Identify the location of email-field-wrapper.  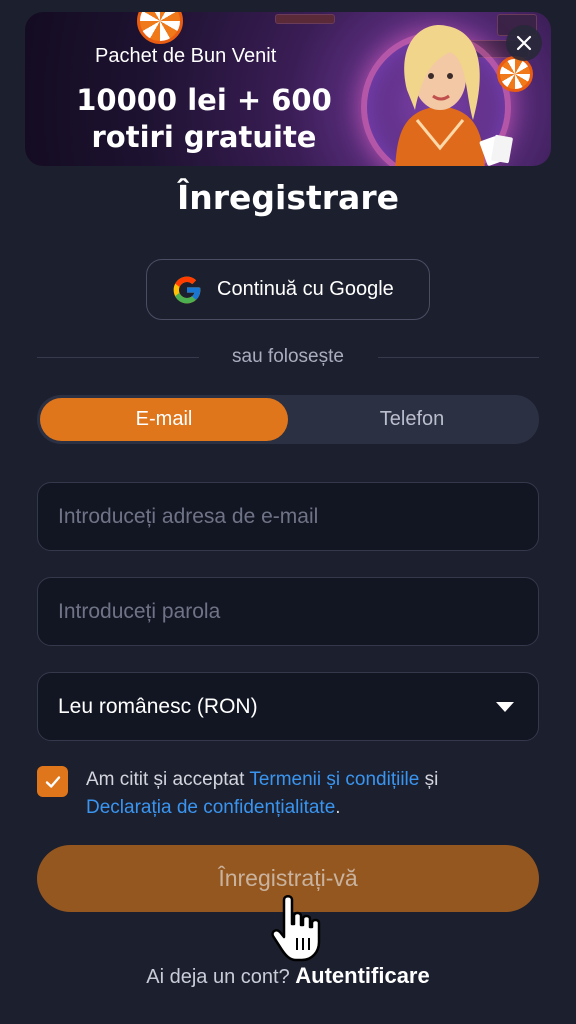
(288, 516).